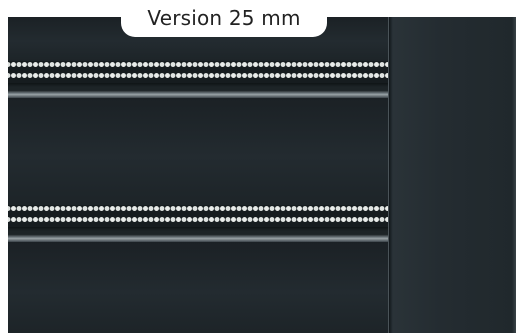 This screenshot has width=516, height=333. Describe the element at coordinates (224, 18) in the screenshot. I see `version-badge: Version 25 mm` at that location.